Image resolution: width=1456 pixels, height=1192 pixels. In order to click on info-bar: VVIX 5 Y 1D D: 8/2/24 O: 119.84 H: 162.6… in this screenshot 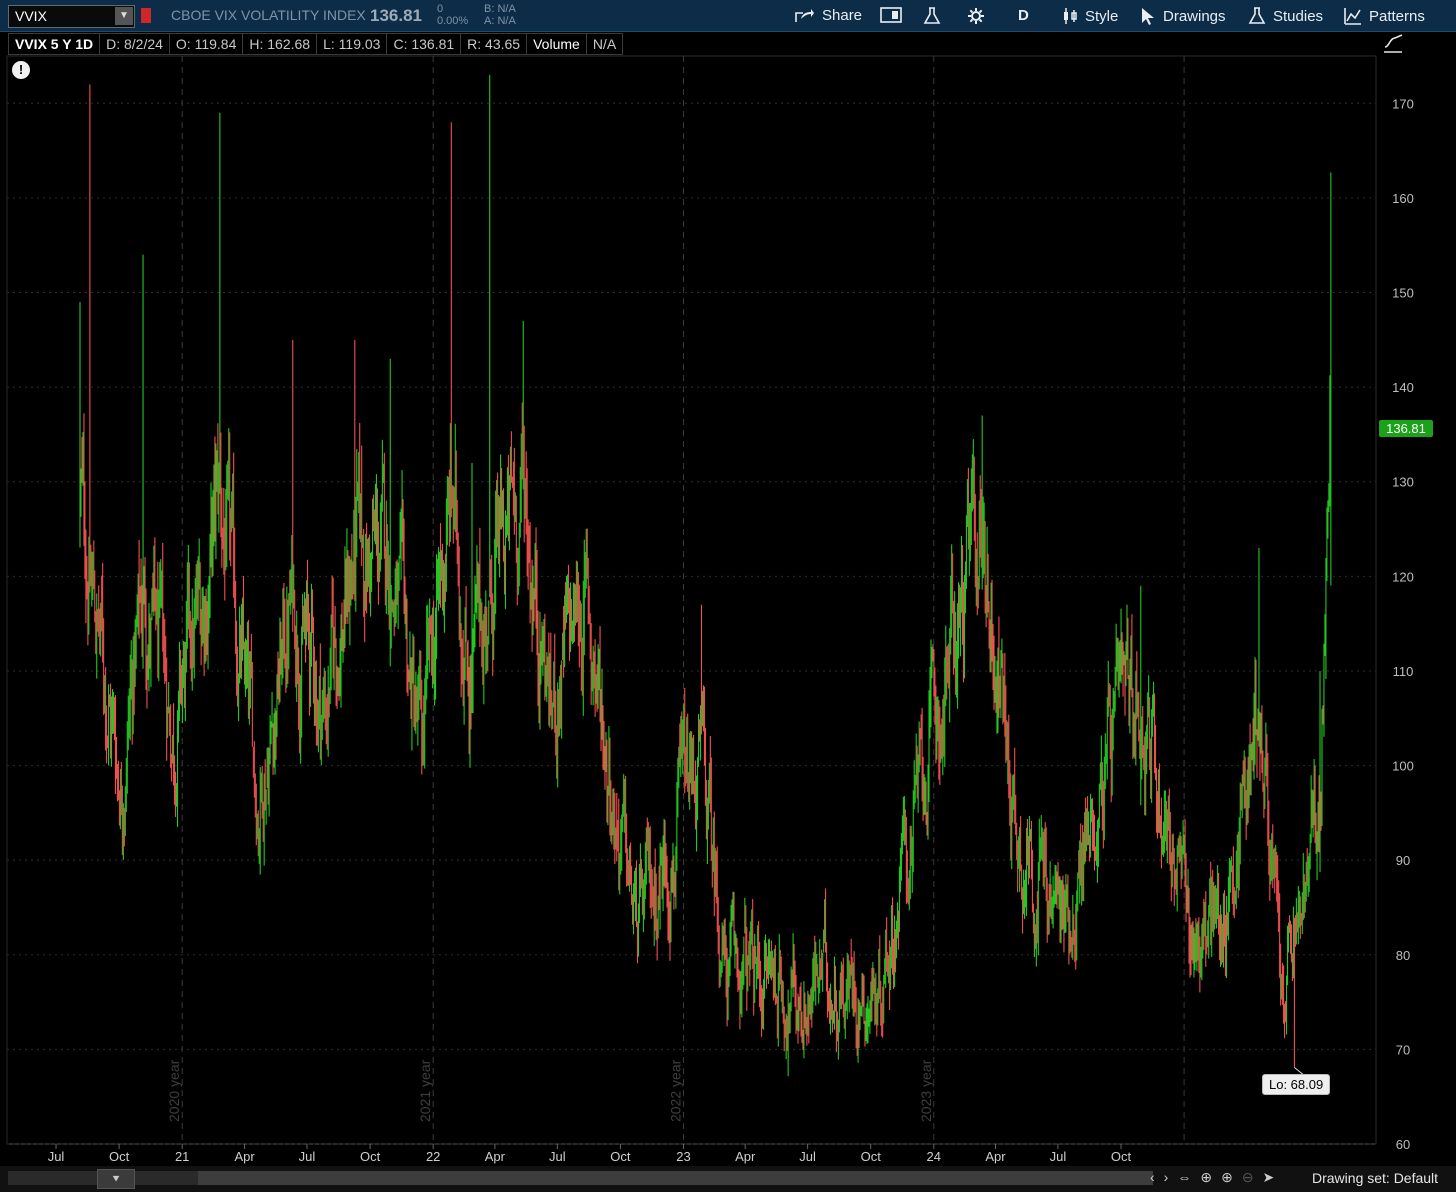, I will do `click(316, 44)`.